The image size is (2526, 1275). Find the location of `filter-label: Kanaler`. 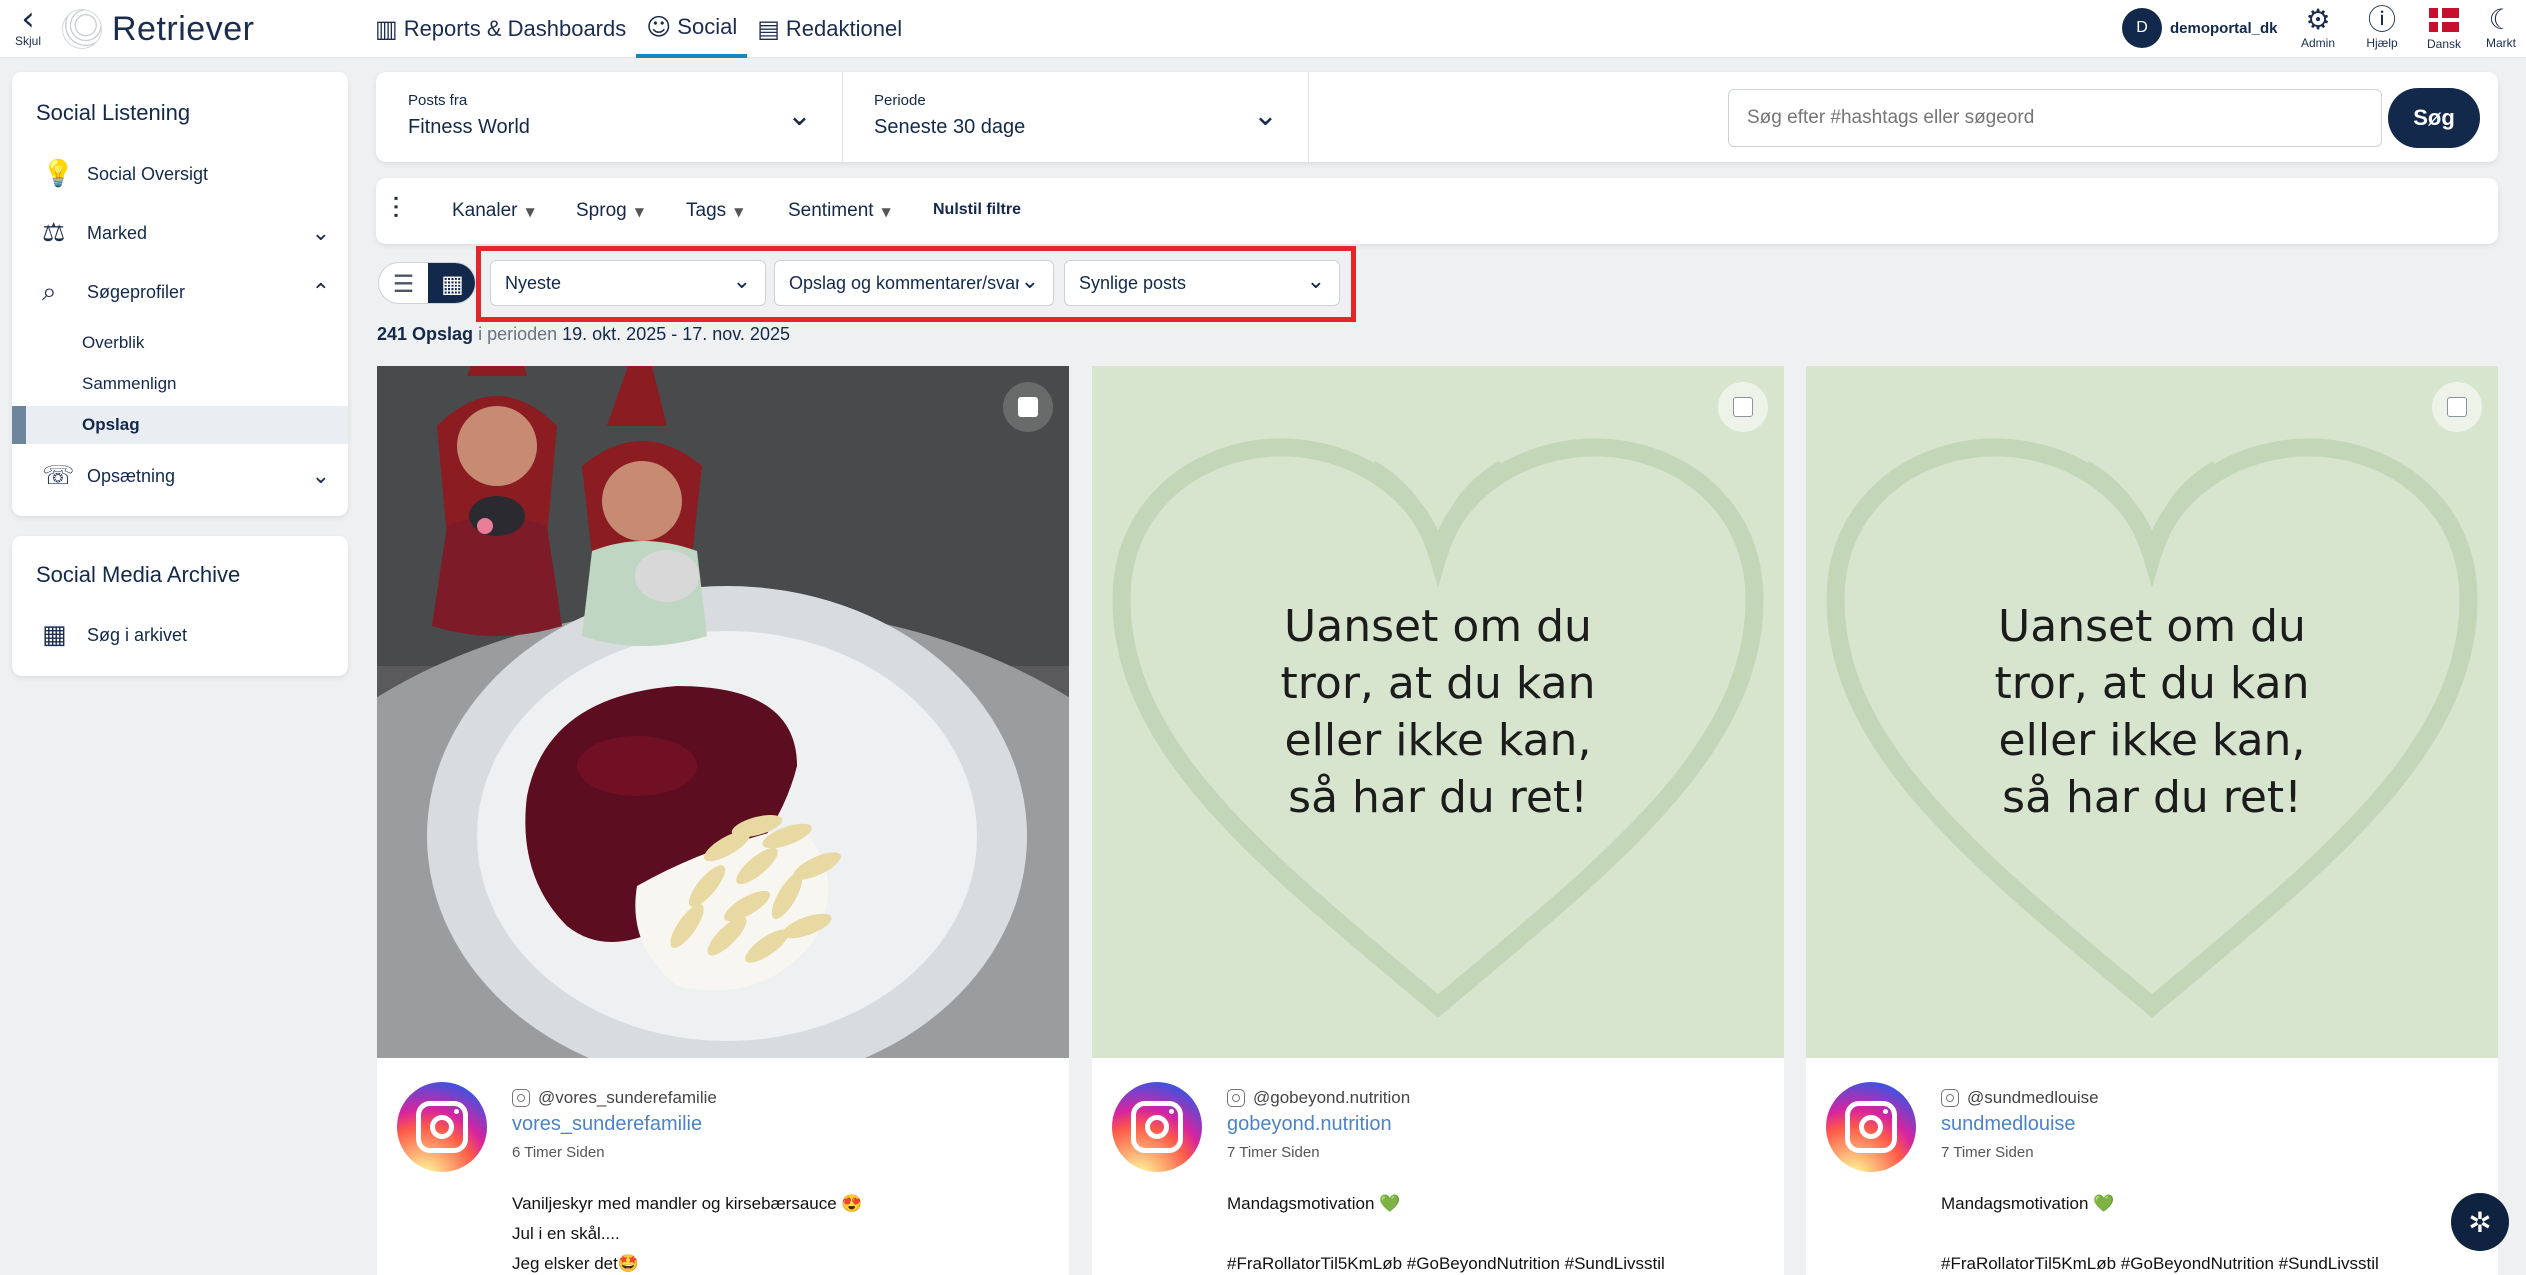

filter-label: Kanaler is located at coordinates (485, 210).